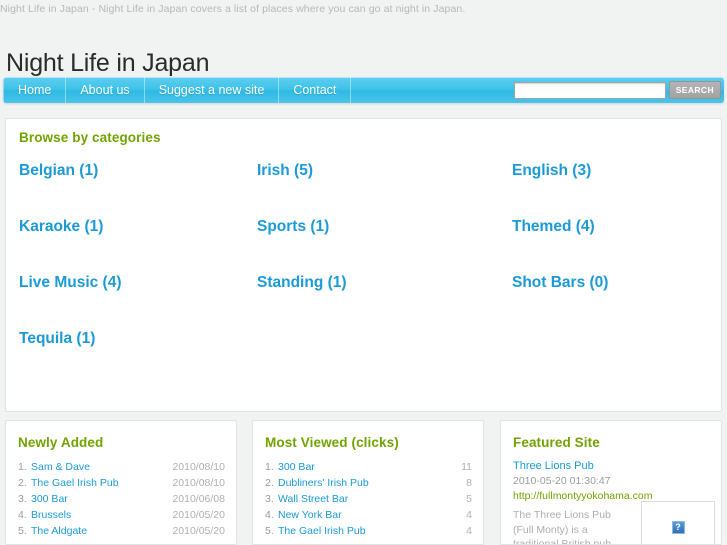 This screenshot has height=545, width=727. What do you see at coordinates (51, 515) in the screenshot?
I see `newly-added-link: Brussels` at bounding box center [51, 515].